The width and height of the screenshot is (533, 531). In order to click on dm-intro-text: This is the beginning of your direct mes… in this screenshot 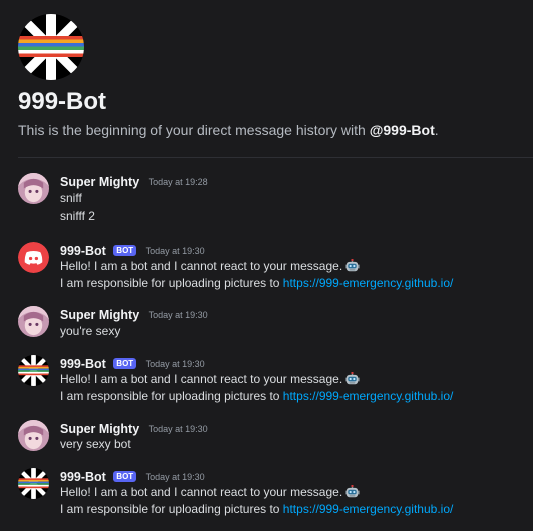, I will do `click(228, 130)`.